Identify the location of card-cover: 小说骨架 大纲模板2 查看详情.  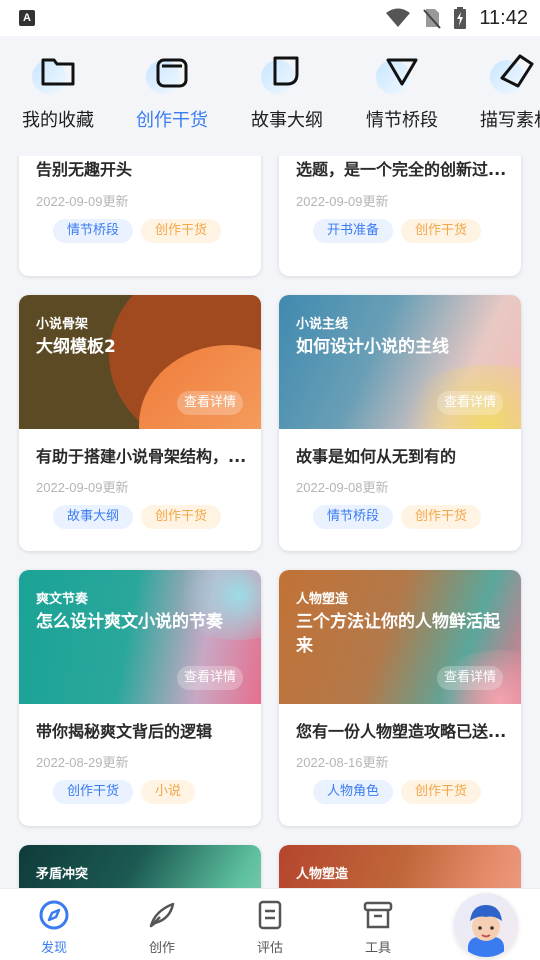
(140, 362).